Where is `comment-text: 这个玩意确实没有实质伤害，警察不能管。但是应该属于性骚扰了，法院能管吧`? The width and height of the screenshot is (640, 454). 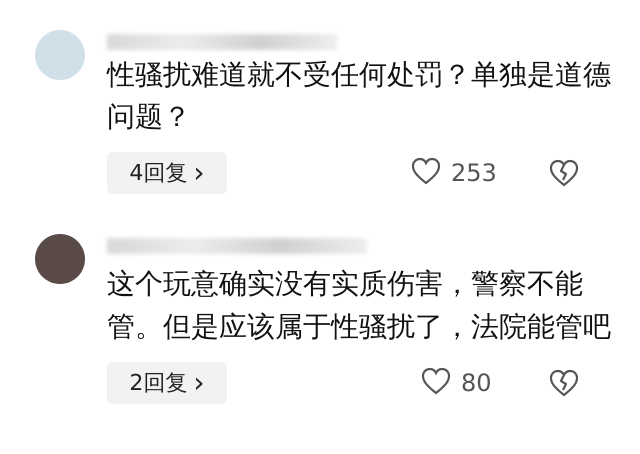 comment-text: 这个玩意确实没有实质伤害，警察不能管。但是应该属于性骚扰了，法院能管吧 is located at coordinates (359, 305).